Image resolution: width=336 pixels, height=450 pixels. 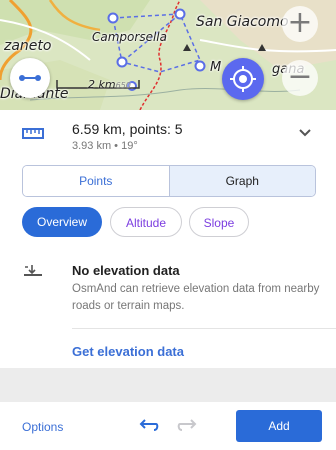 I want to click on redo-icon, so click(x=187, y=426).